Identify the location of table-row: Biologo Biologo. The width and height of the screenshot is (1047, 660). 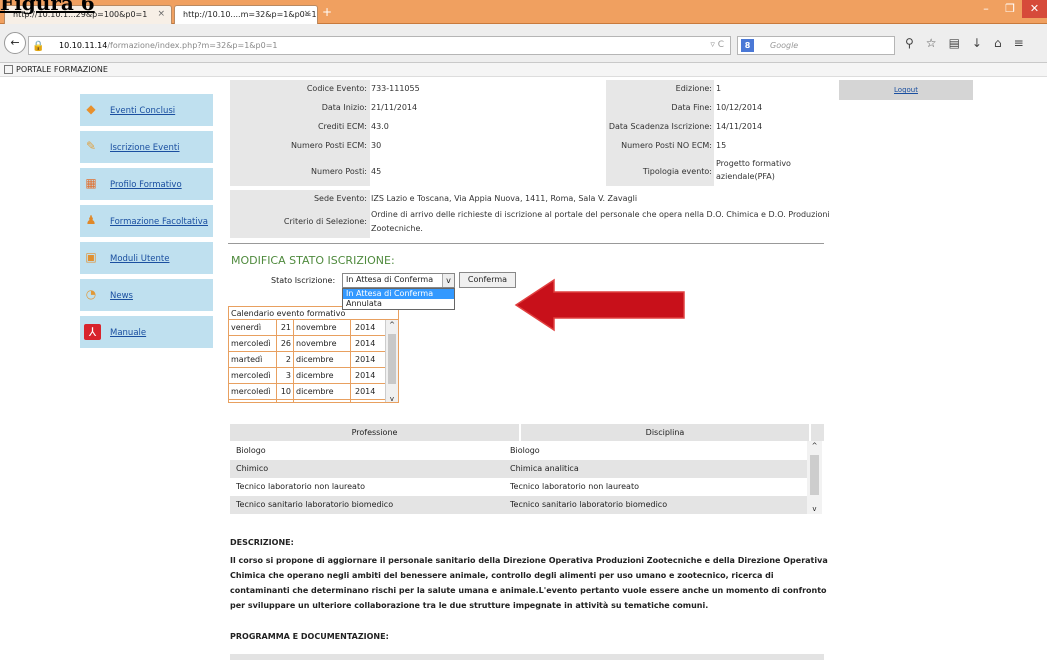
(388, 450).